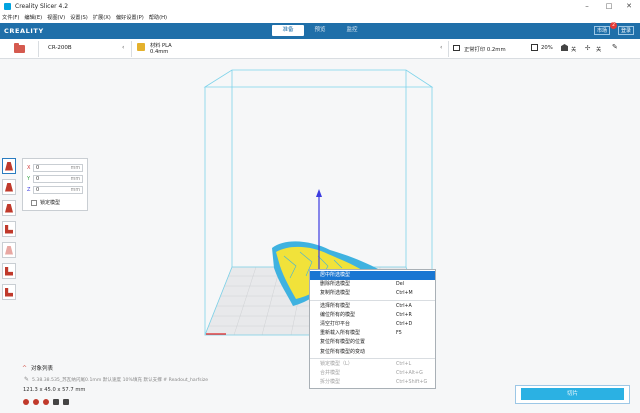  I want to click on support-value: 关, so click(573, 49).